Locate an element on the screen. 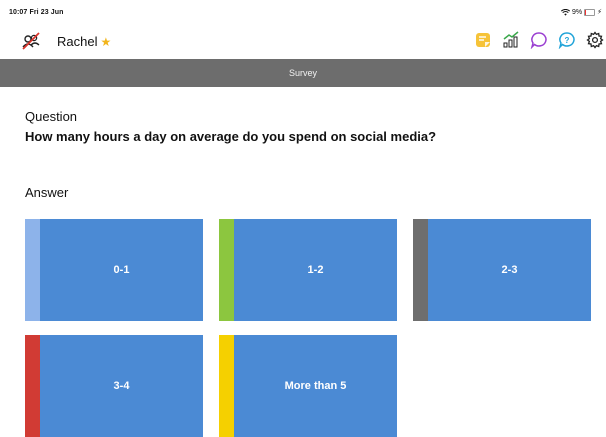 This screenshot has width=606, height=437. no-people-icon is located at coordinates (31, 41).